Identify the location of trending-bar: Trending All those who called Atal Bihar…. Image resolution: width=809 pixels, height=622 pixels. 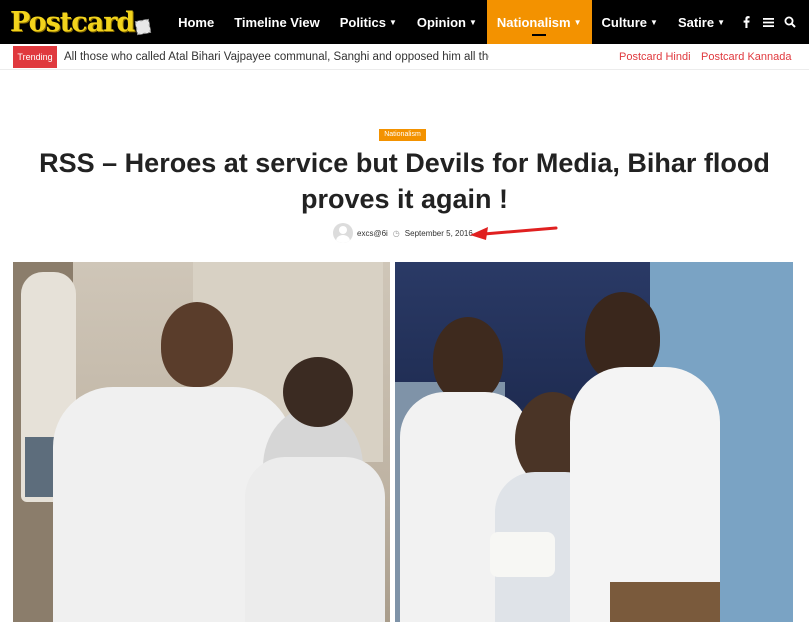
(404, 57).